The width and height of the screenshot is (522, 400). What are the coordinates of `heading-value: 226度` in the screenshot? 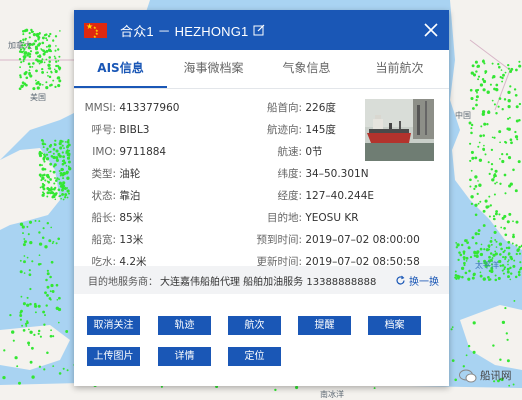 It's located at (320, 108).